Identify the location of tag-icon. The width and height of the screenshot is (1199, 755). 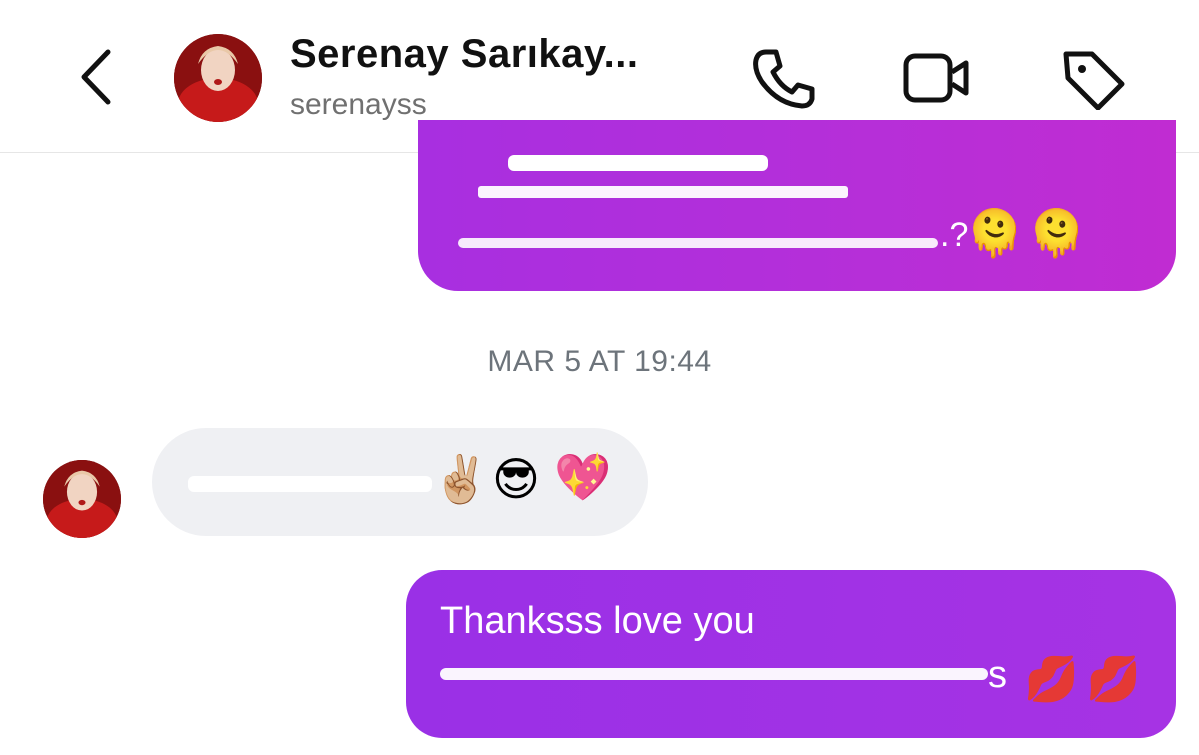
(1094, 81).